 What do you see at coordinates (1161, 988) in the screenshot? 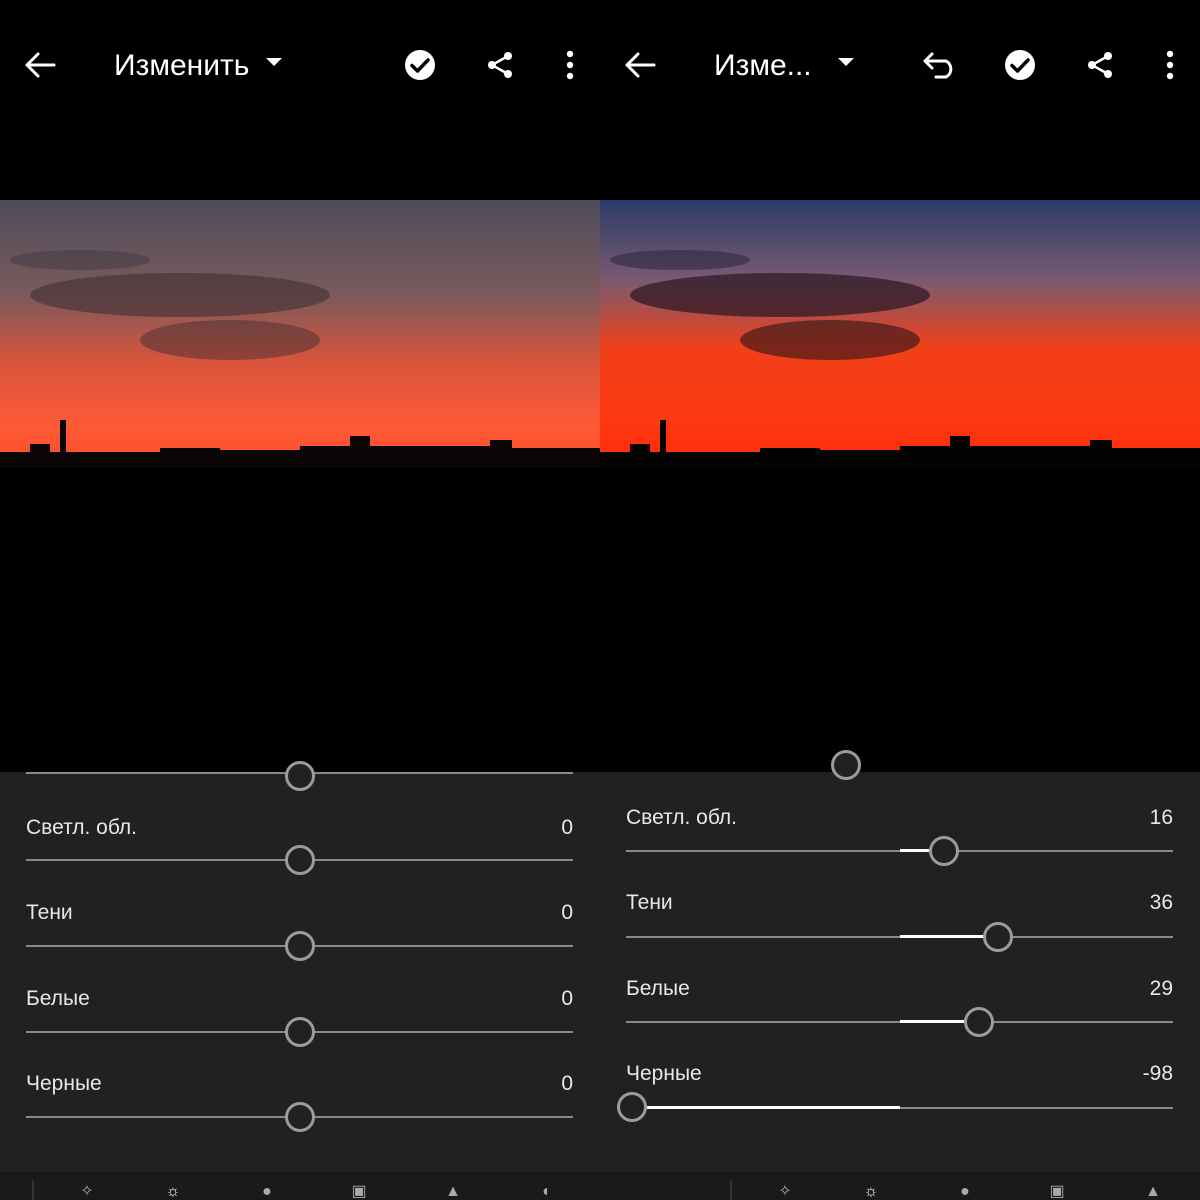
I see `whites-value: 29` at bounding box center [1161, 988].